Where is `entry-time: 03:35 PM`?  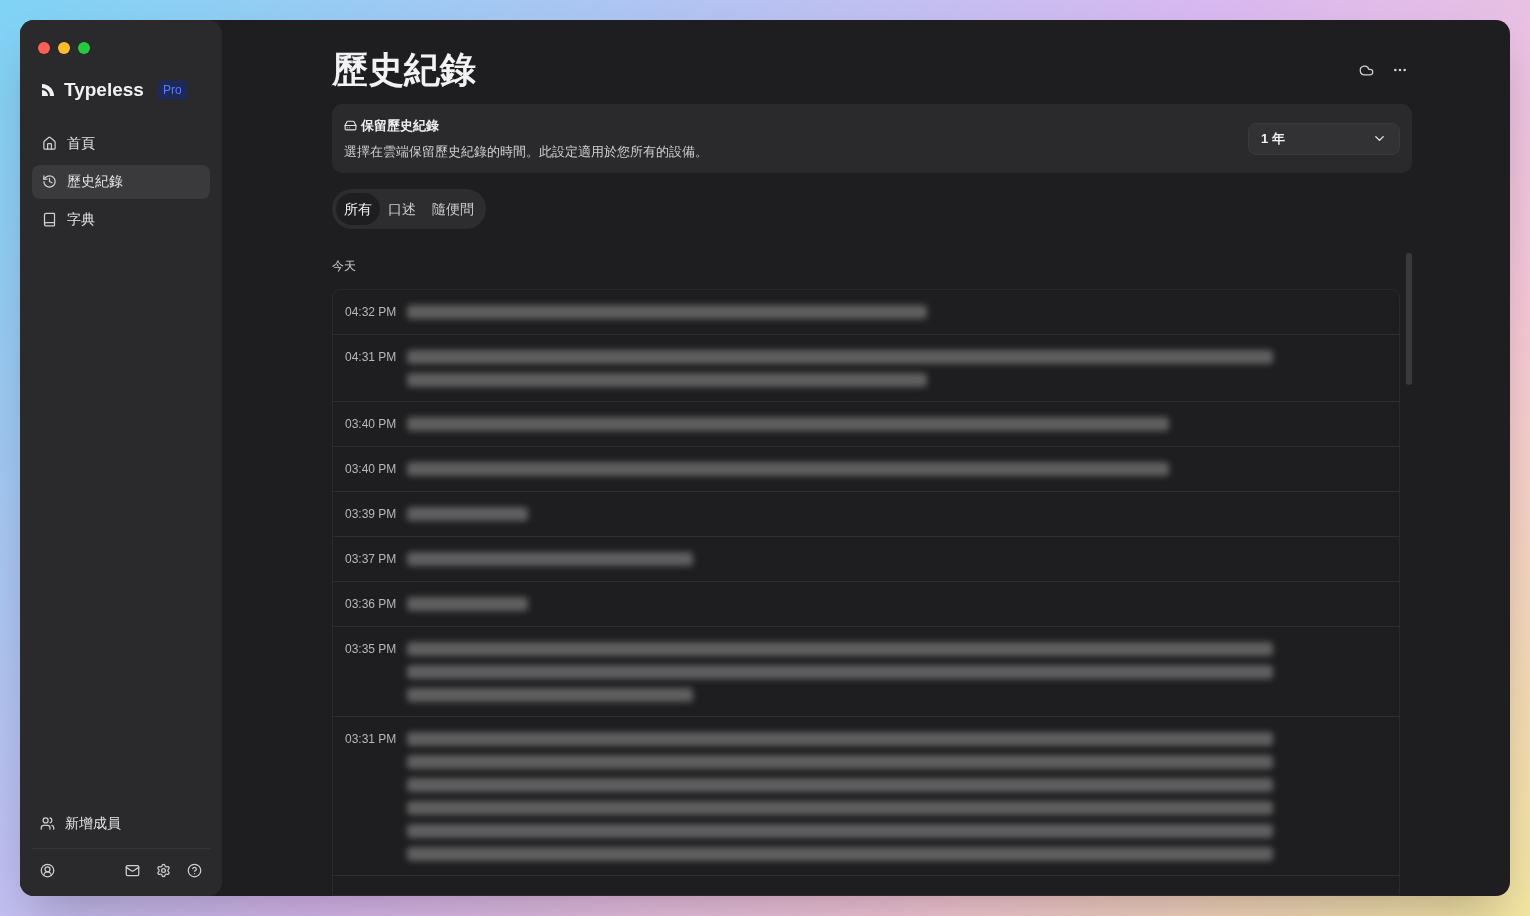
entry-time: 03:35 PM is located at coordinates (371, 649).